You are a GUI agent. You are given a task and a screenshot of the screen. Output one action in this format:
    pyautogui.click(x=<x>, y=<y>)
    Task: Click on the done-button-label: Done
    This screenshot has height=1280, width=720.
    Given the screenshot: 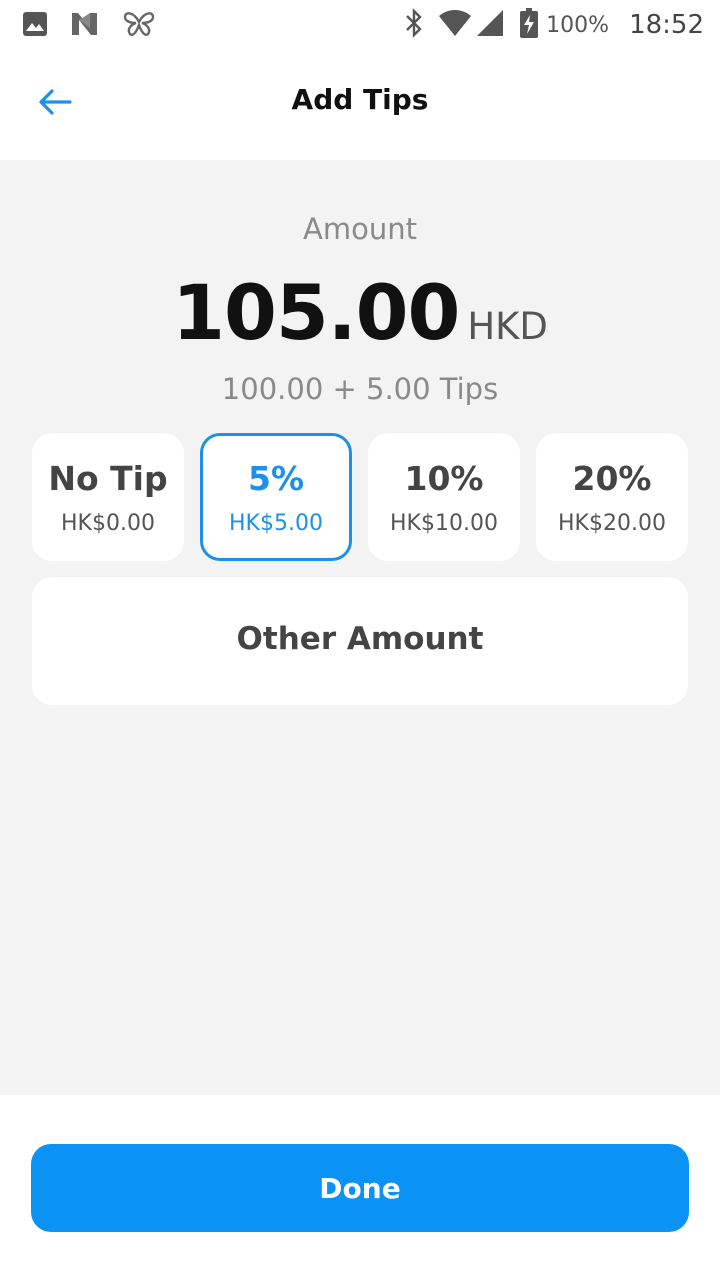 What is the action you would take?
    pyautogui.click(x=360, y=1188)
    